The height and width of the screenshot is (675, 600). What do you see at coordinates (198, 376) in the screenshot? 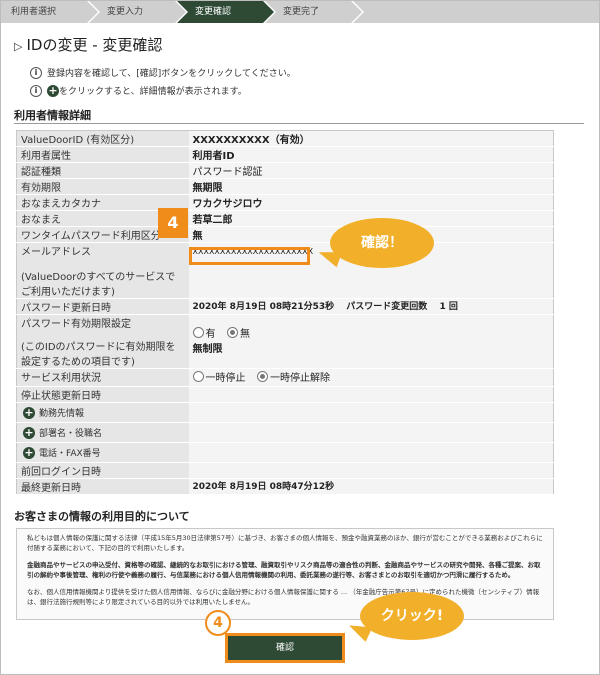
I see `radio-service-stop` at bounding box center [198, 376].